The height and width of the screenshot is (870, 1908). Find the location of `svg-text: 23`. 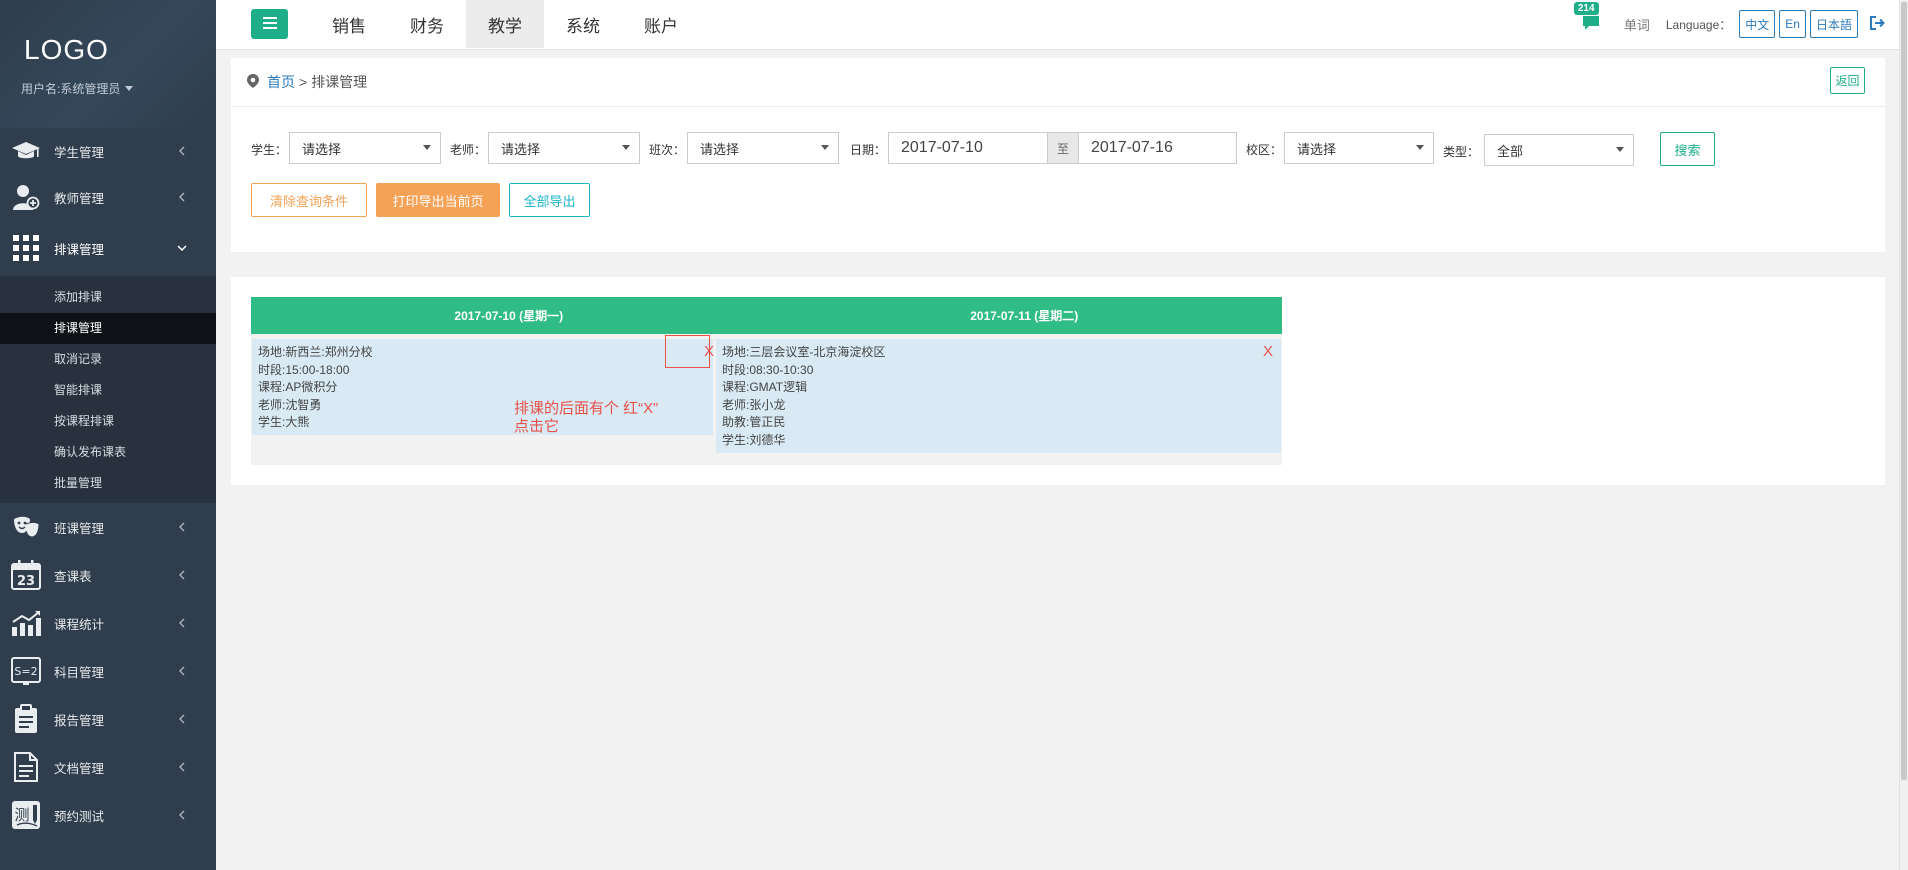

svg-text: 23 is located at coordinates (26, 581).